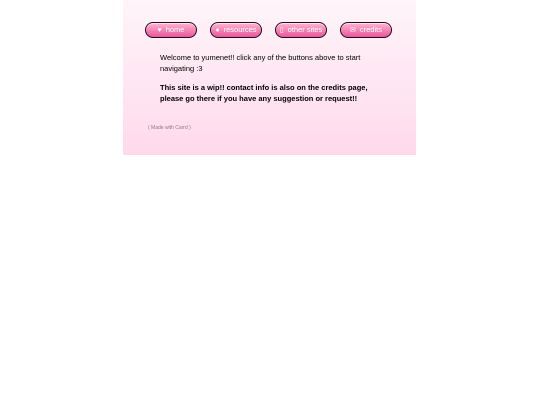 This screenshot has height=405, width=540. I want to click on heart-icon: ♥, so click(159, 30).